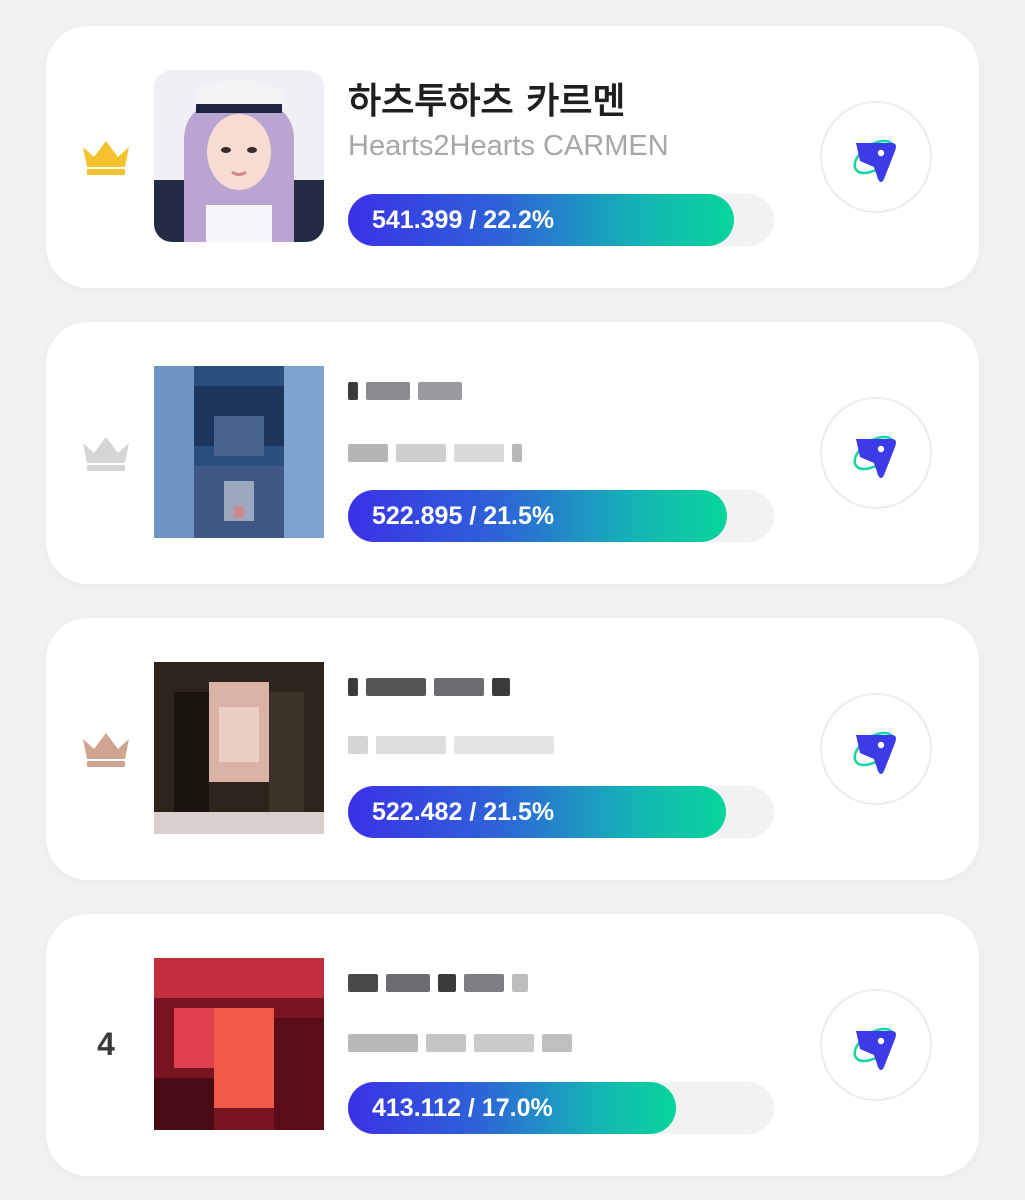 Image resolution: width=1025 pixels, height=1200 pixels. I want to click on vote-progress-bar: 522.895 / 21.5%, so click(561, 516).